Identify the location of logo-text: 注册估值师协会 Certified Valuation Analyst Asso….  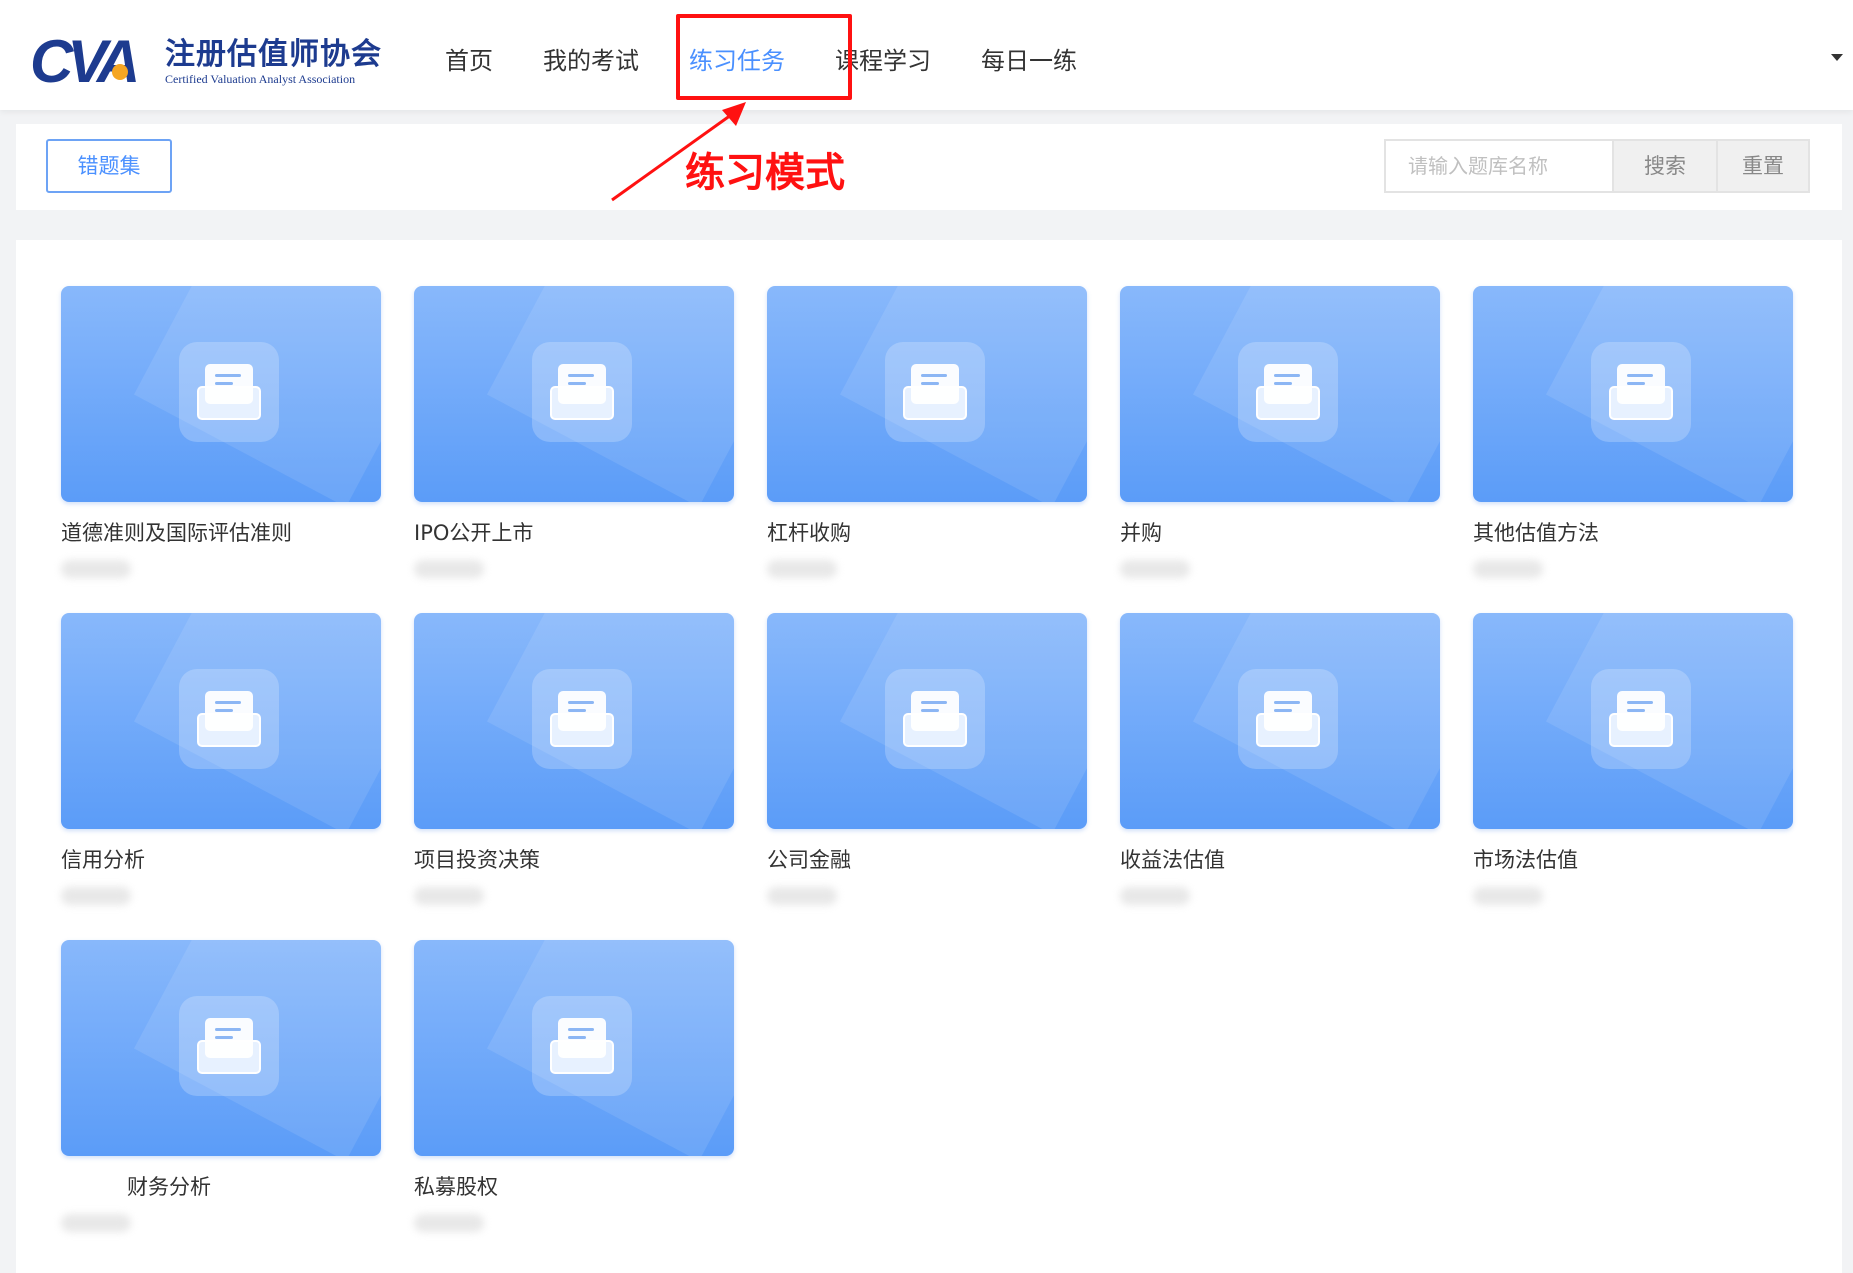
(273, 62).